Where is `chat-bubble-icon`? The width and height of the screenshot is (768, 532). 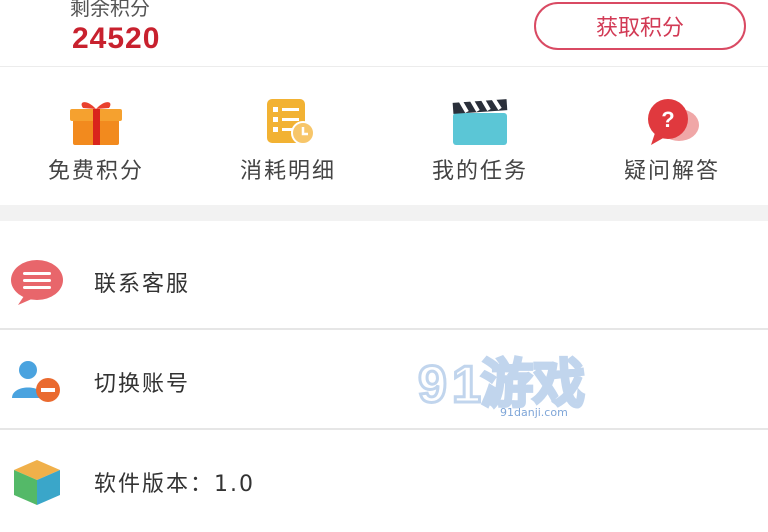
chat-bubble-icon is located at coordinates (37, 282).